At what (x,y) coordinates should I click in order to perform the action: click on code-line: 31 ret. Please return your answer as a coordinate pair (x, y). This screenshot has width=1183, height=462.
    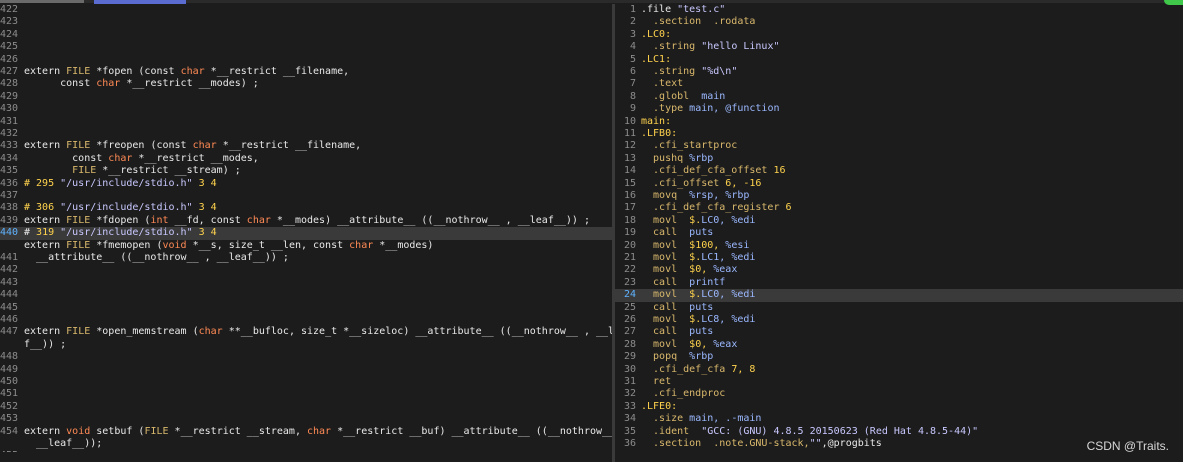
    Looking at the image, I should click on (899, 382).